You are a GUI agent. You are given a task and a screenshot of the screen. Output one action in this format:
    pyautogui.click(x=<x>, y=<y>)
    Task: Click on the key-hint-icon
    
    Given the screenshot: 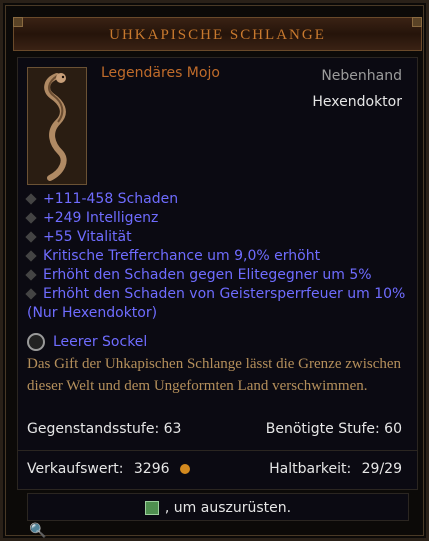 What is the action you would take?
    pyautogui.click(x=151, y=508)
    